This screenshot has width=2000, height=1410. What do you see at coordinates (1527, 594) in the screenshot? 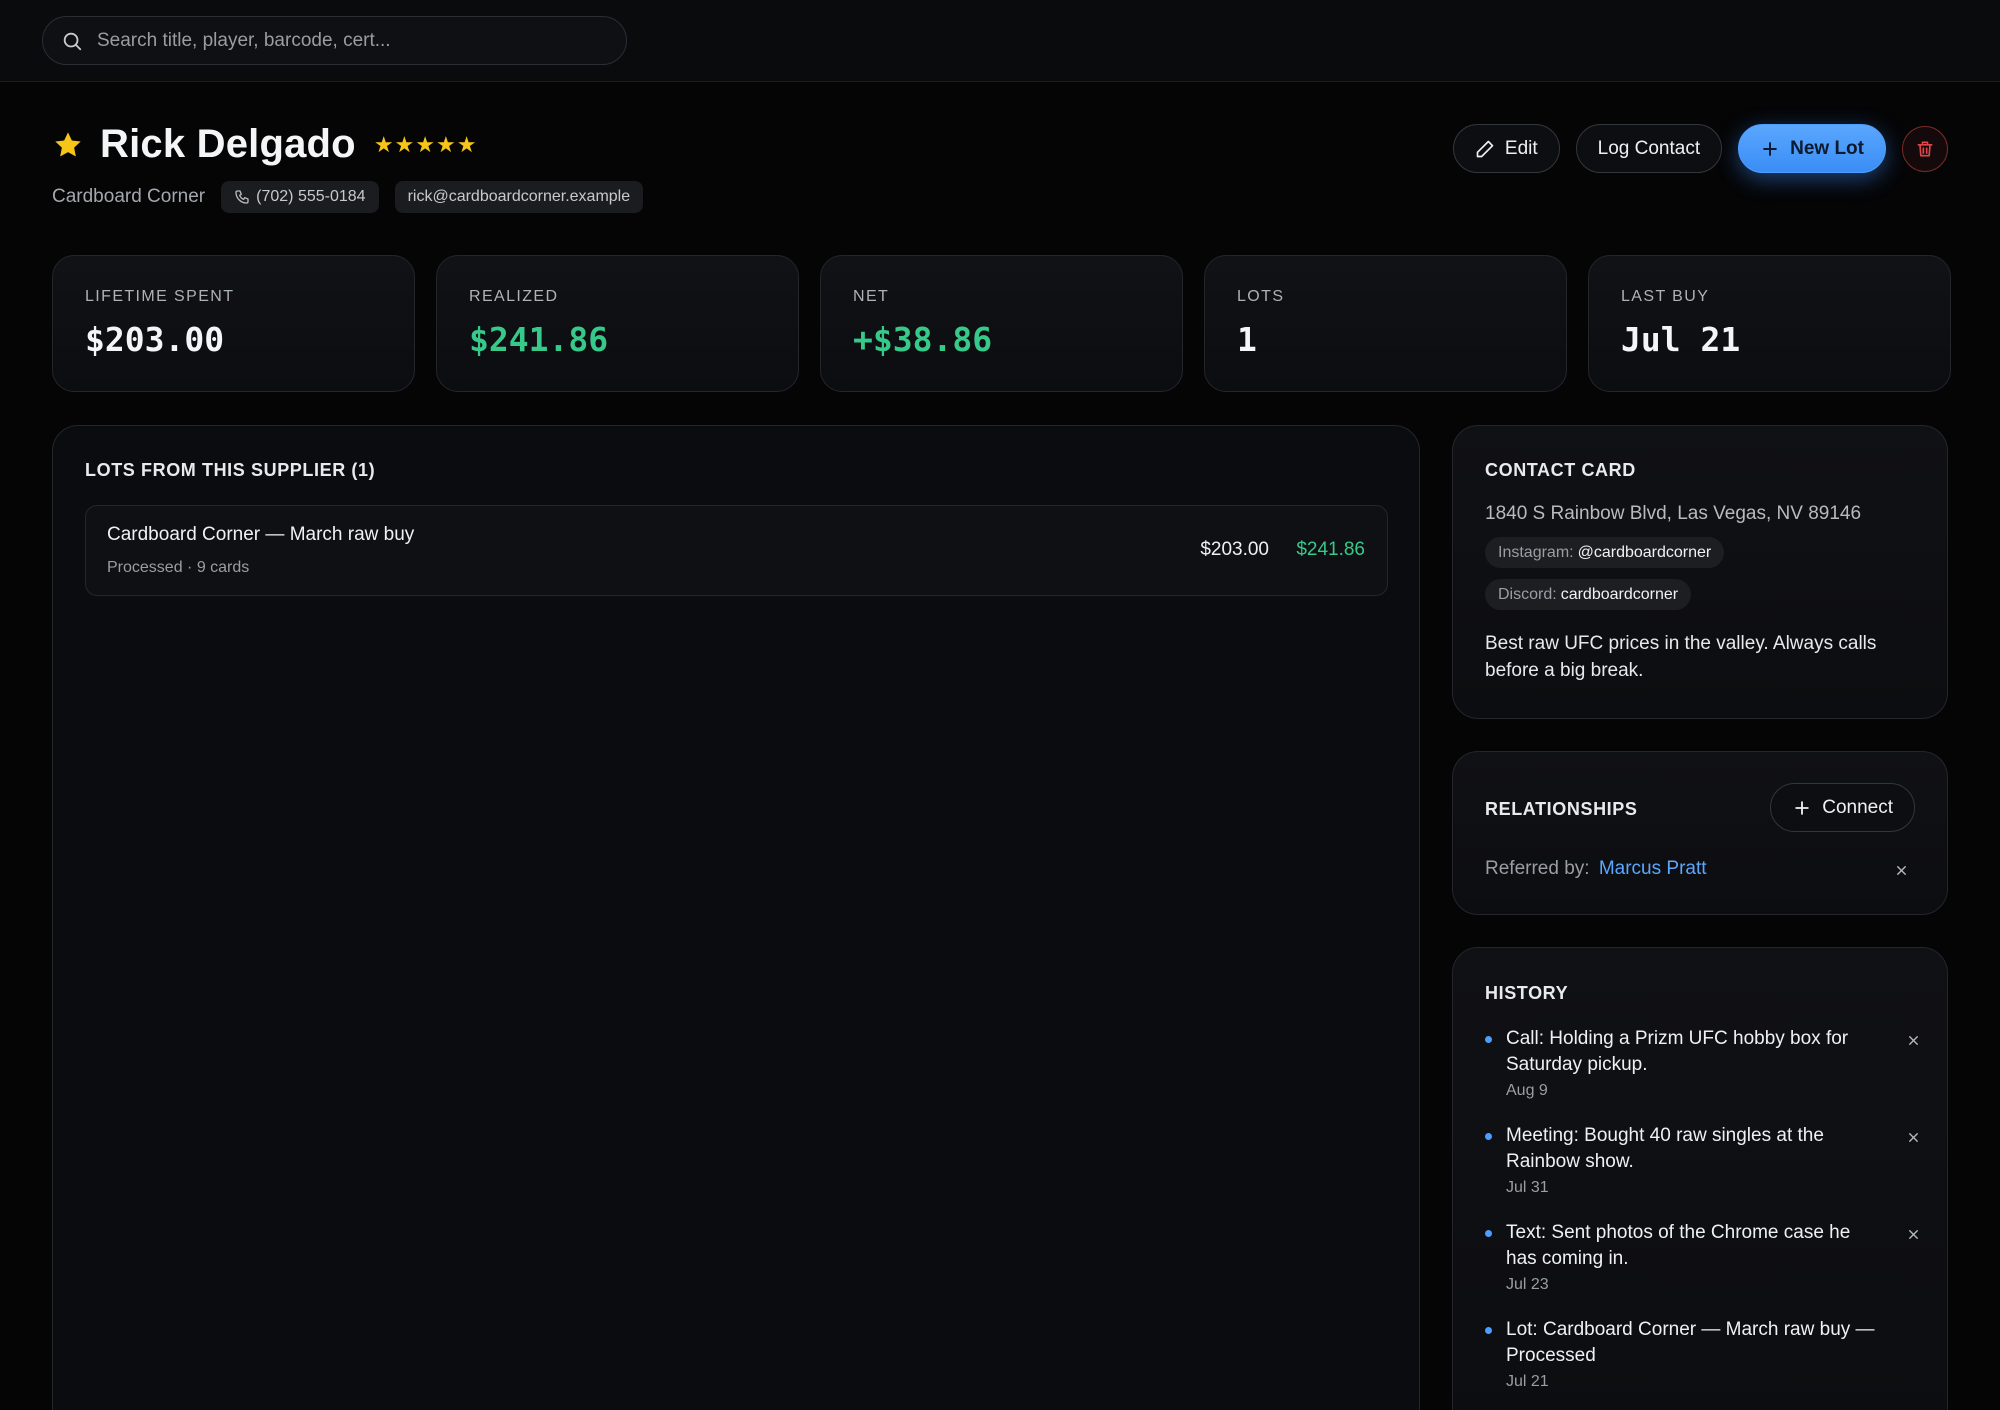
I see `discord-label: Discord:` at bounding box center [1527, 594].